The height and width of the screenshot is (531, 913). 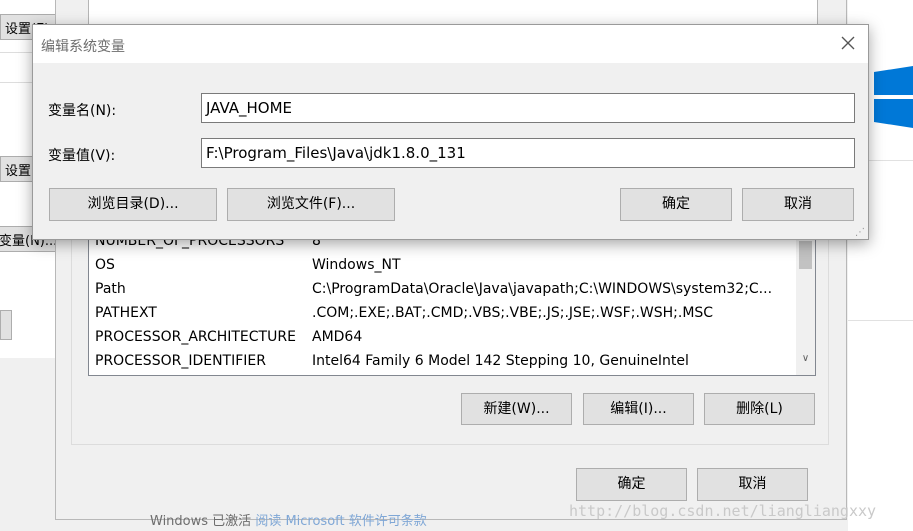 What do you see at coordinates (82, 156) in the screenshot?
I see `variable-value-label: 变量值(V):` at bounding box center [82, 156].